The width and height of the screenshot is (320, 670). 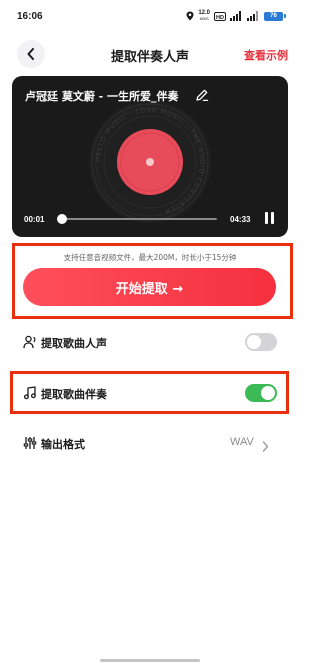 What do you see at coordinates (149, 287) in the screenshot?
I see `start-extract-button: 开始提取 →` at bounding box center [149, 287].